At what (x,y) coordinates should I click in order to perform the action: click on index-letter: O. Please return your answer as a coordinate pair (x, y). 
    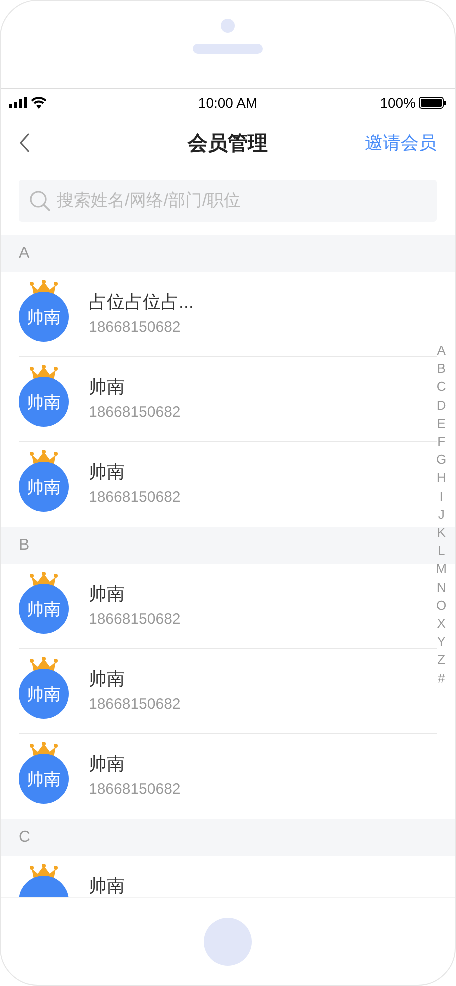
    Looking at the image, I should click on (441, 606).